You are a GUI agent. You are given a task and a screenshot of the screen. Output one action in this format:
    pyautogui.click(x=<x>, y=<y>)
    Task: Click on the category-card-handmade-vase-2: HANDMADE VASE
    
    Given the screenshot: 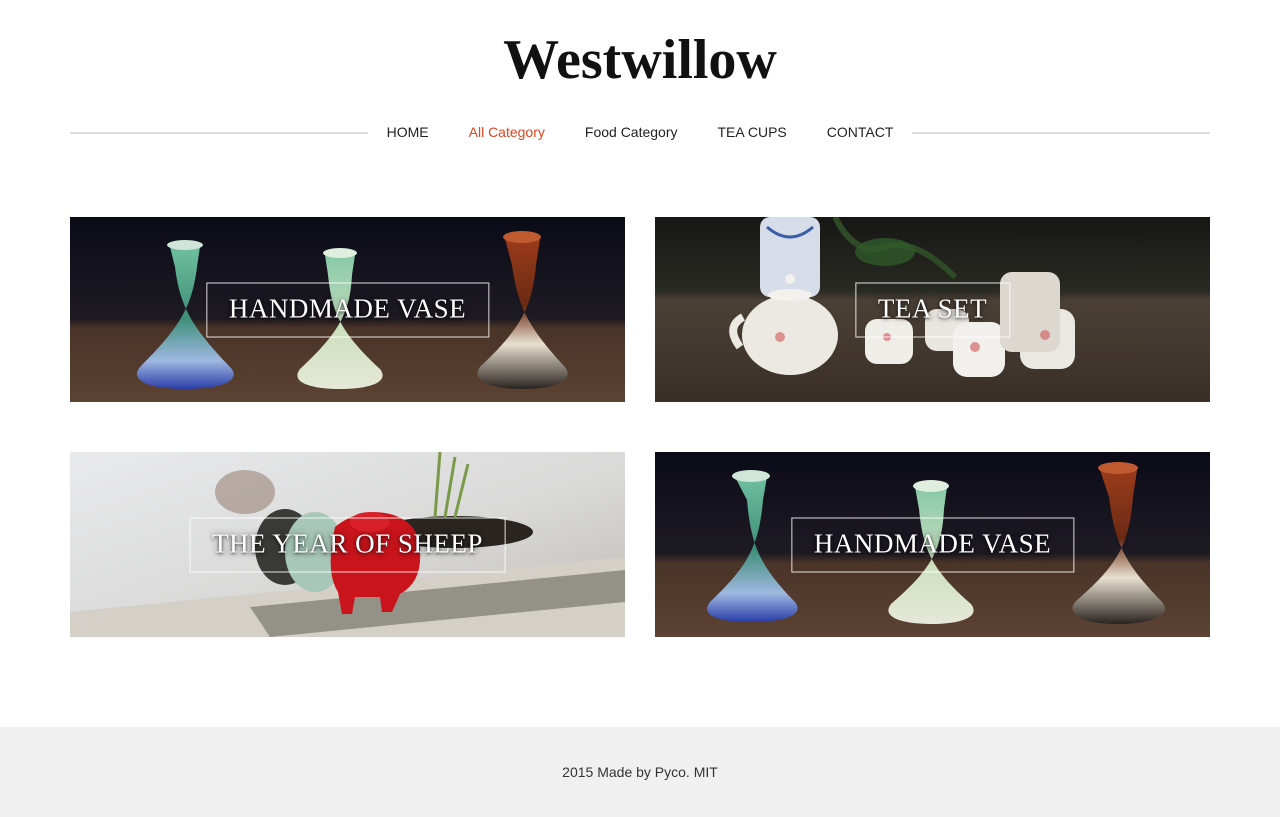 What is the action you would take?
    pyautogui.click(x=932, y=544)
    